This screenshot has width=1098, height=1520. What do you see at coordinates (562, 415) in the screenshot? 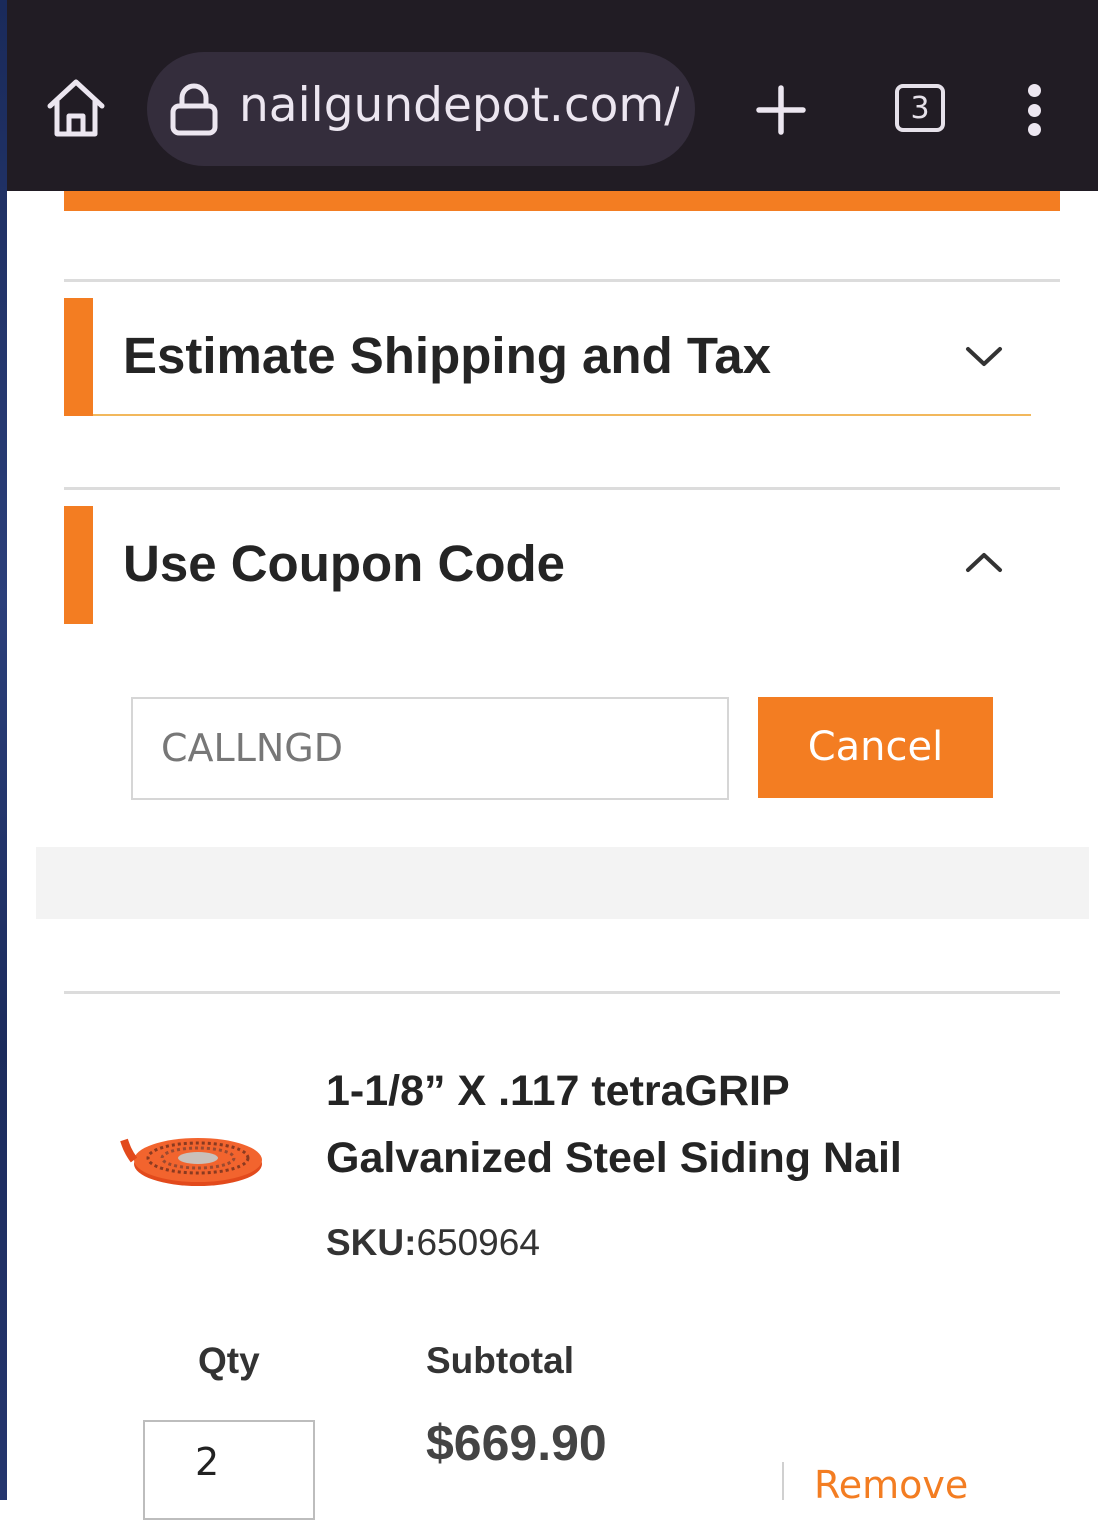
I see `accordion-underline` at bounding box center [562, 415].